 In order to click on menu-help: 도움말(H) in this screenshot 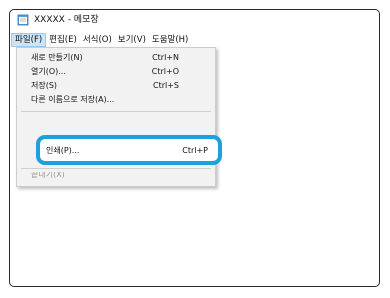, I will do `click(170, 40)`.